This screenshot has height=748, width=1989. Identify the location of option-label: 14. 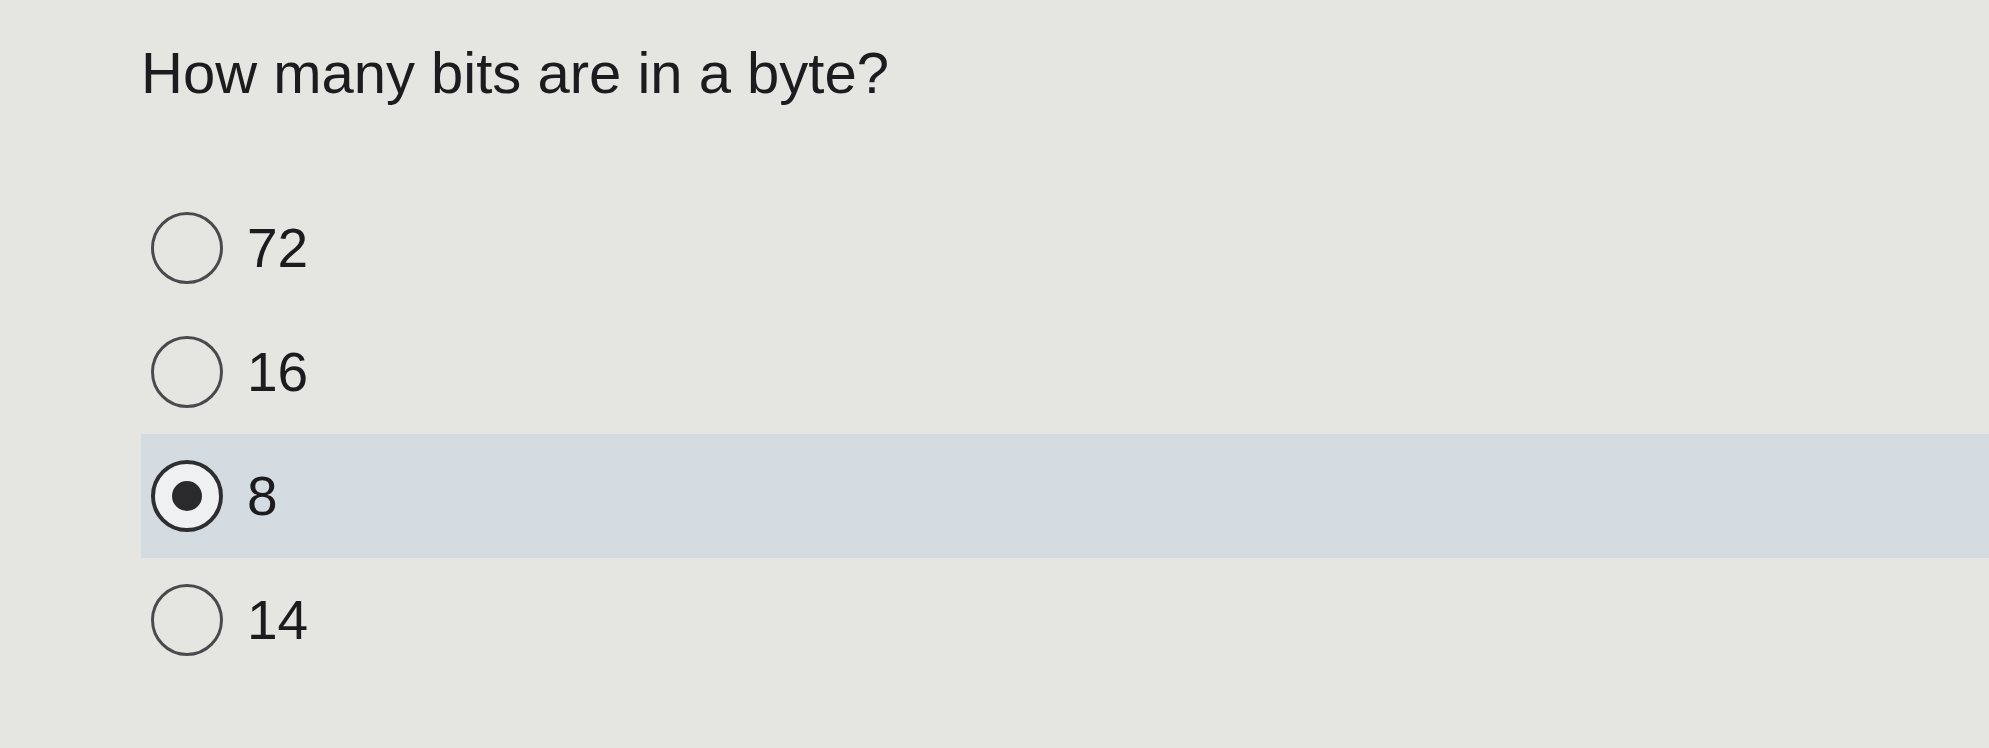
(278, 620).